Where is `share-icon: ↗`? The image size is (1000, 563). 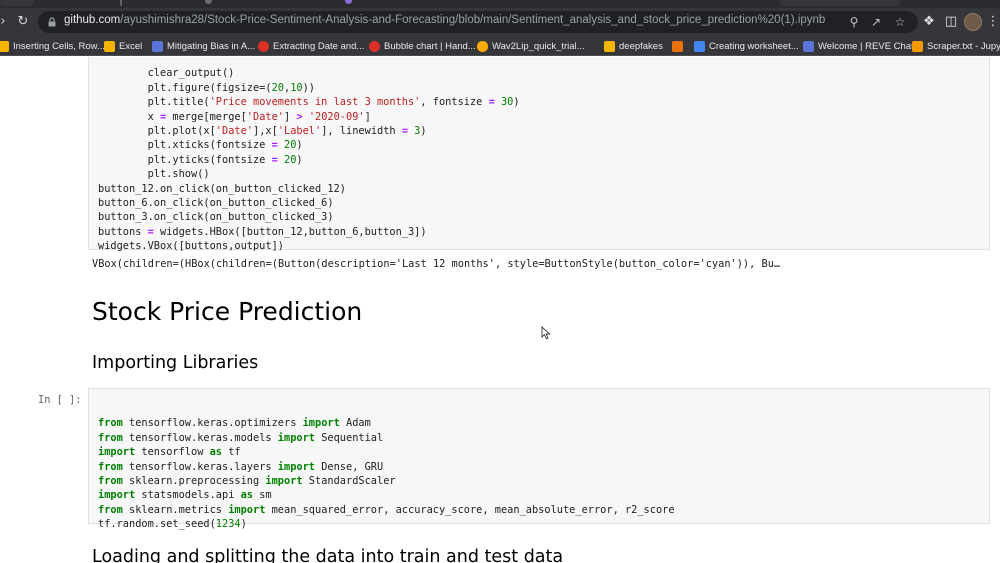
share-icon: ↗ is located at coordinates (876, 22).